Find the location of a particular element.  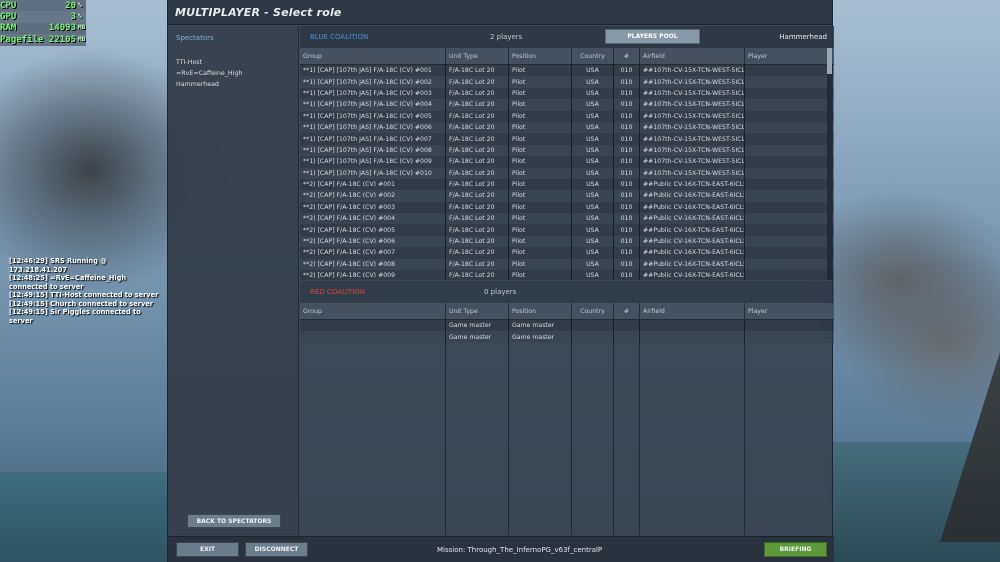

exit-button: EXIT is located at coordinates (207, 549).